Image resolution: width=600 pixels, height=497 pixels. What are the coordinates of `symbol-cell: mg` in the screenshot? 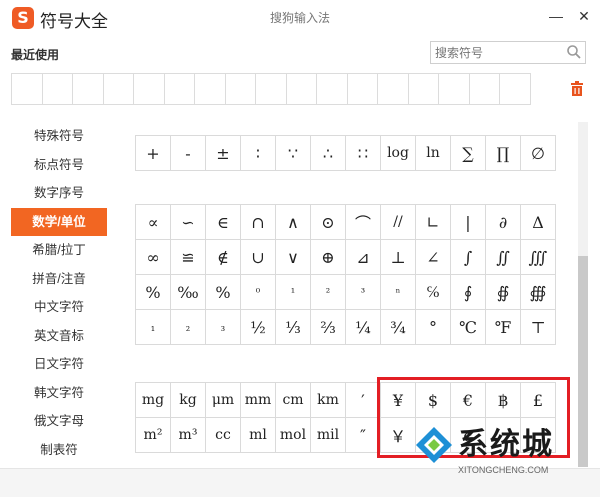 It's located at (153, 400).